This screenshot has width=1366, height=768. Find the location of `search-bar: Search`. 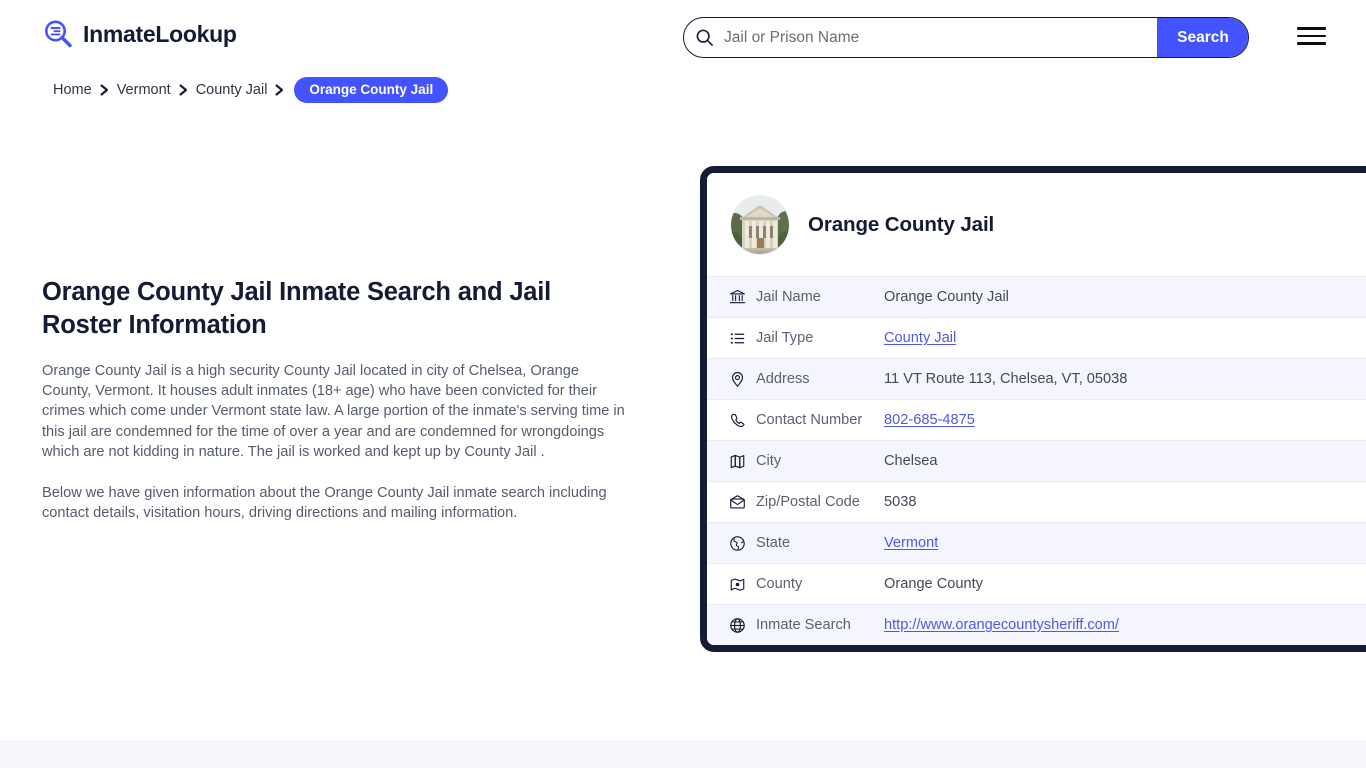

search-bar: Search is located at coordinates (966, 37).